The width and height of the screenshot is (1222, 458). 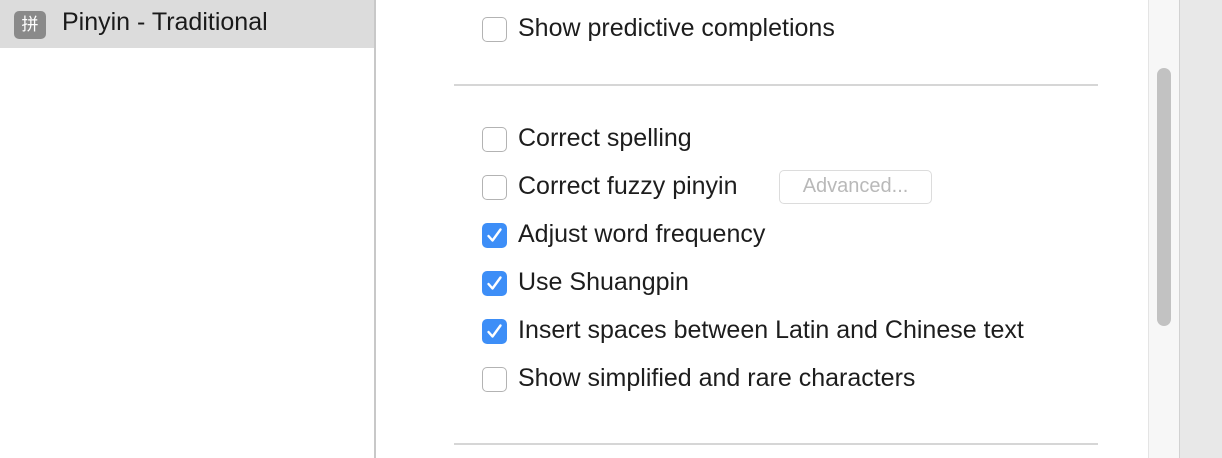 What do you see at coordinates (717, 378) in the screenshot?
I see `simplified-rare-characters-label: Show simplified and rare characters` at bounding box center [717, 378].